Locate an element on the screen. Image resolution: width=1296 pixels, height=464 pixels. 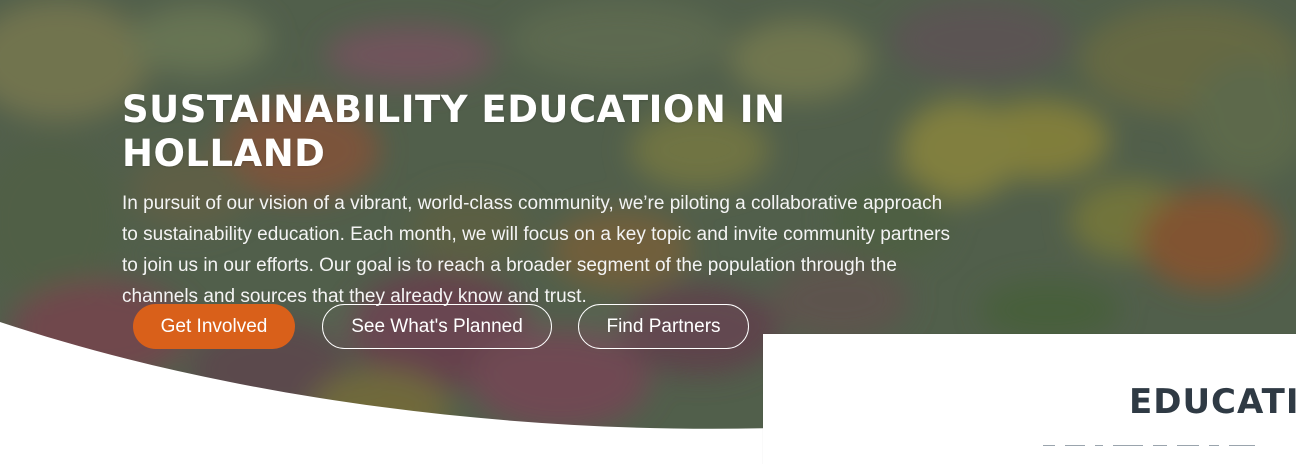
hero-title: SUSTAINABILITY EDUCATION IN HOLLAND is located at coordinates (454, 131).